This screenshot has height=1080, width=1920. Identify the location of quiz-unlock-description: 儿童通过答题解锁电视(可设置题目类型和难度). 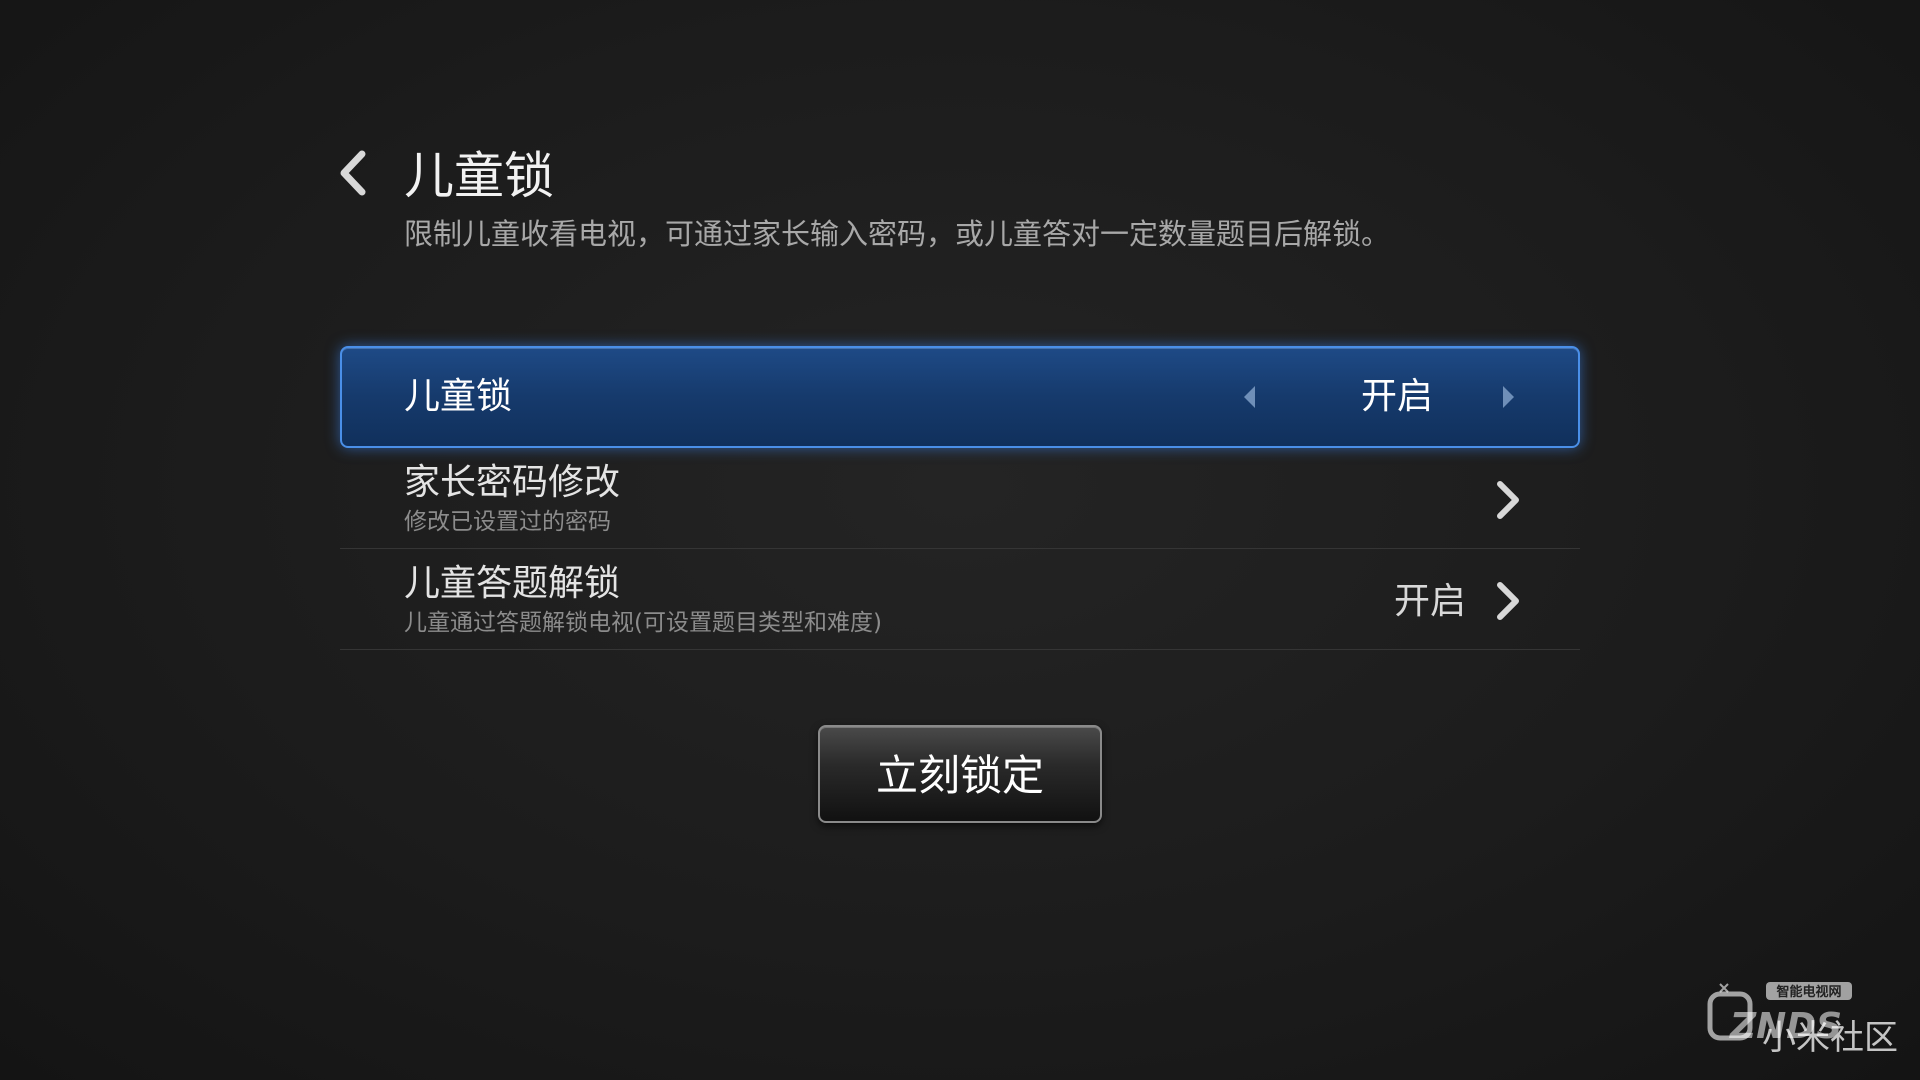
(643, 623).